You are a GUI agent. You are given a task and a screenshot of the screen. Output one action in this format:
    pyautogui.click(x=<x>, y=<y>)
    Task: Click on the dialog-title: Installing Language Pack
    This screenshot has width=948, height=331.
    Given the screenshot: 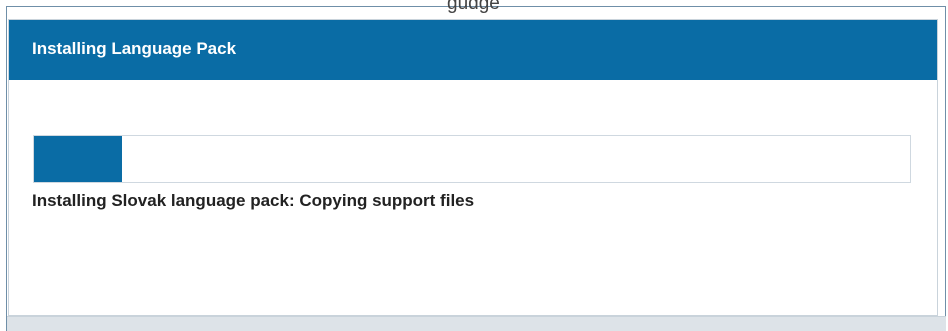 What is the action you would take?
    pyautogui.click(x=134, y=48)
    